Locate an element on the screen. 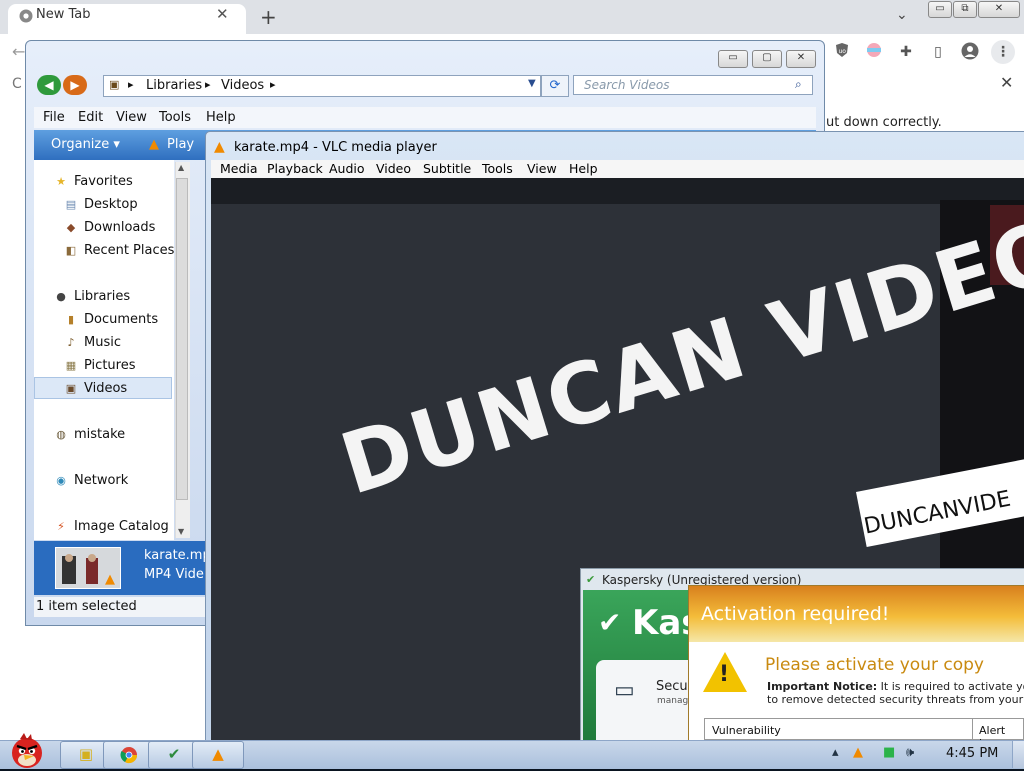 This screenshot has width=1024, height=771. chevron-down-icon: ▼ is located at coordinates (532, 83).